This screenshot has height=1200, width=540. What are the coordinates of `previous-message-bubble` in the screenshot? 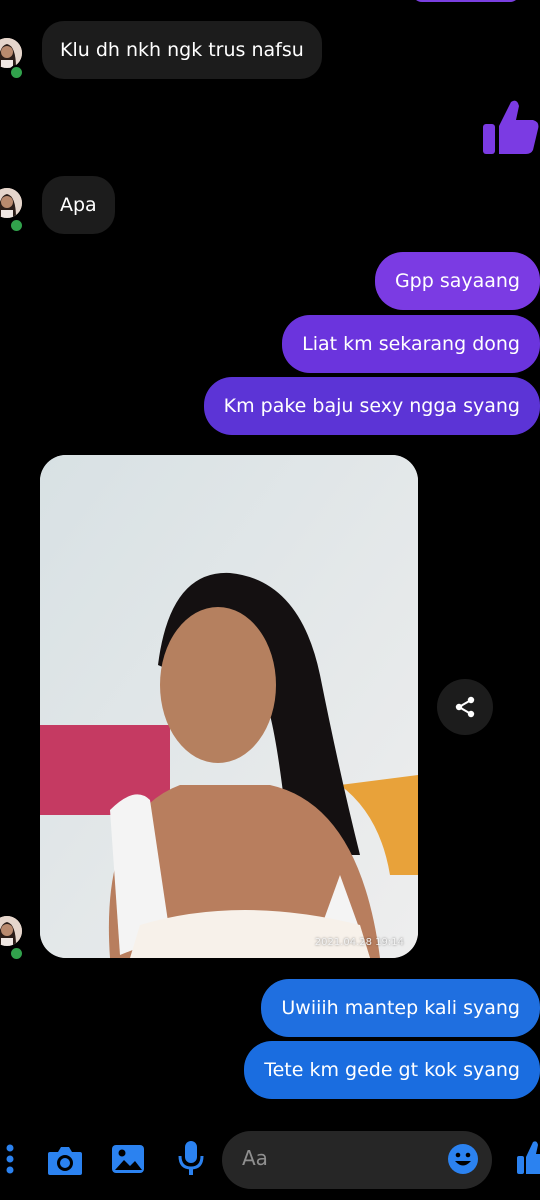 It's located at (466, 1).